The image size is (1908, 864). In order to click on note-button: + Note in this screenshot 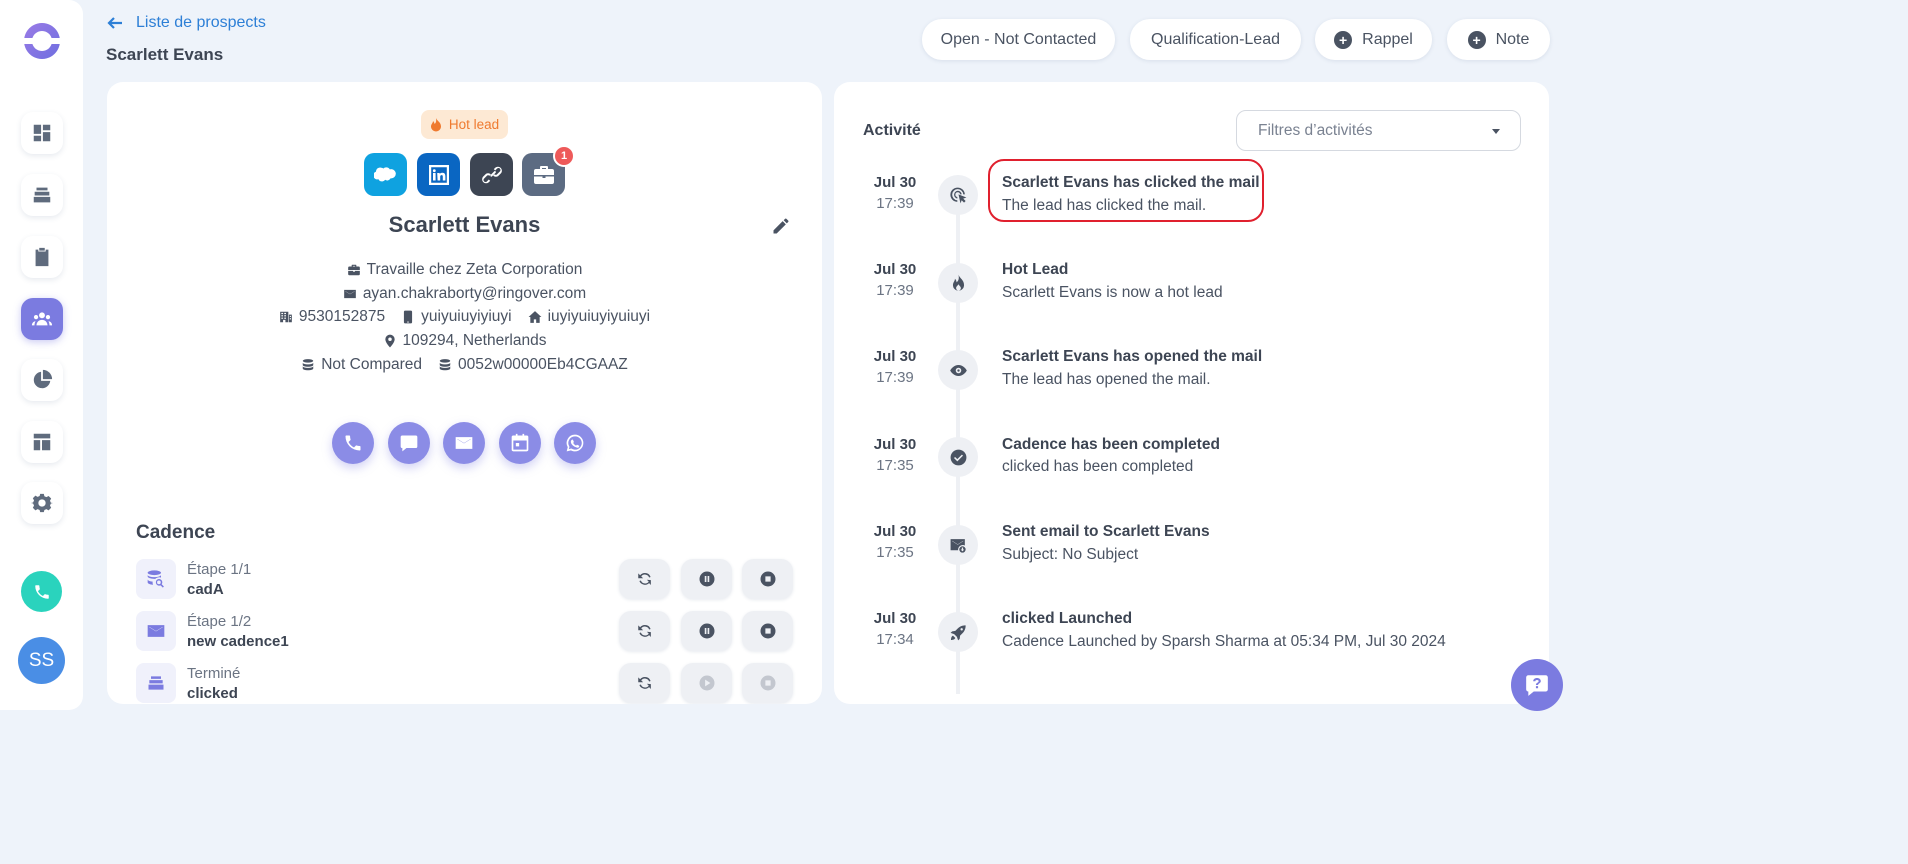, I will do `click(1498, 39)`.